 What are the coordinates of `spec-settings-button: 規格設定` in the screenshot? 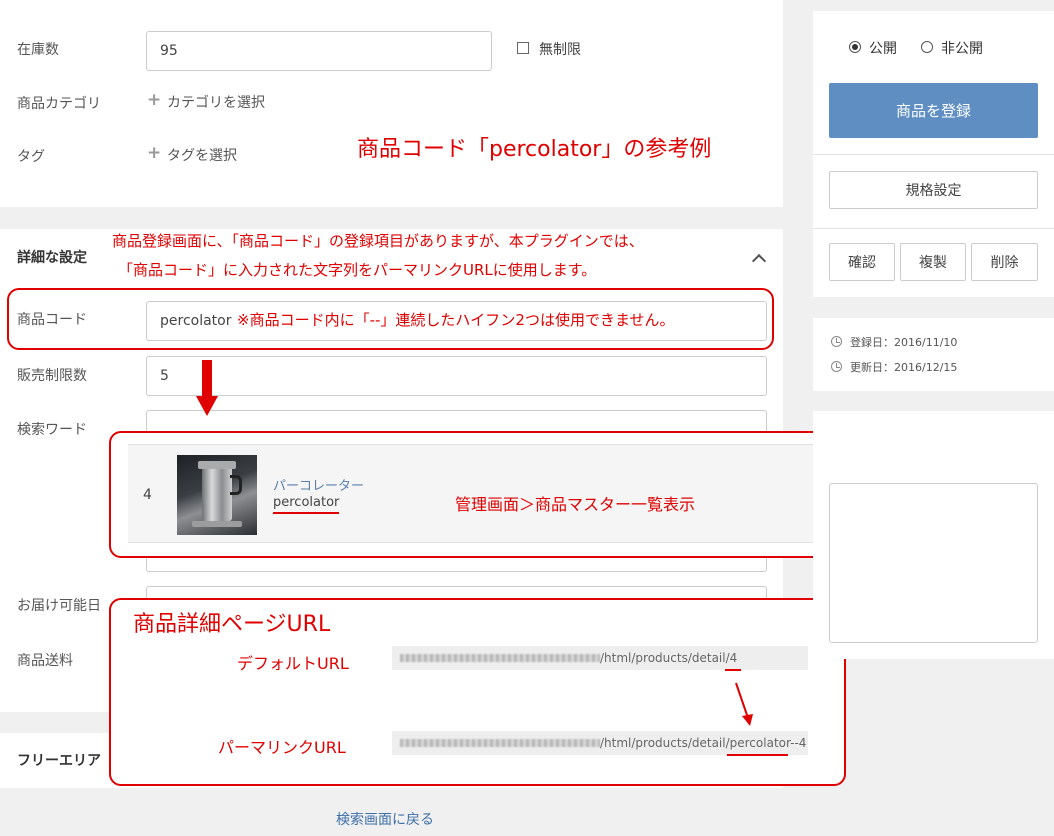 It's located at (933, 190).